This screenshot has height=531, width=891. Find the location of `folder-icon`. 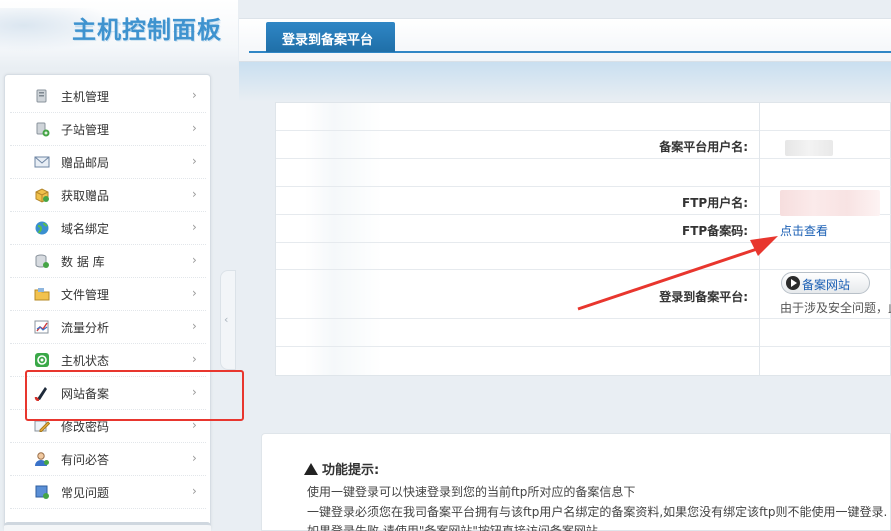

folder-icon is located at coordinates (42, 294).